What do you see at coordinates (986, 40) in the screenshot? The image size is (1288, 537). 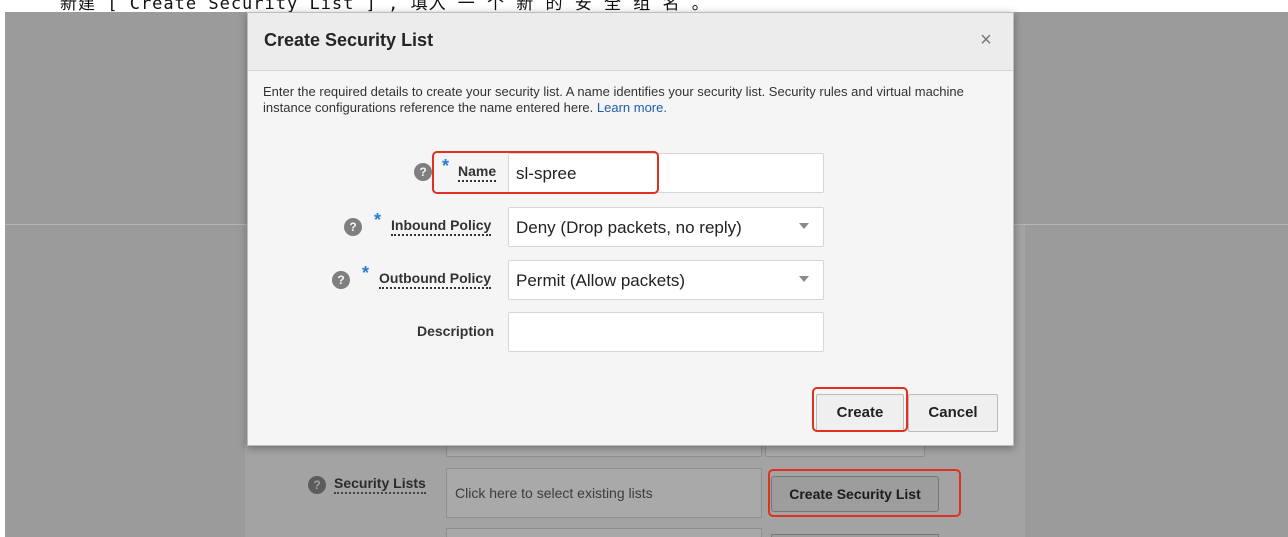 I see `close-icon: ×` at bounding box center [986, 40].